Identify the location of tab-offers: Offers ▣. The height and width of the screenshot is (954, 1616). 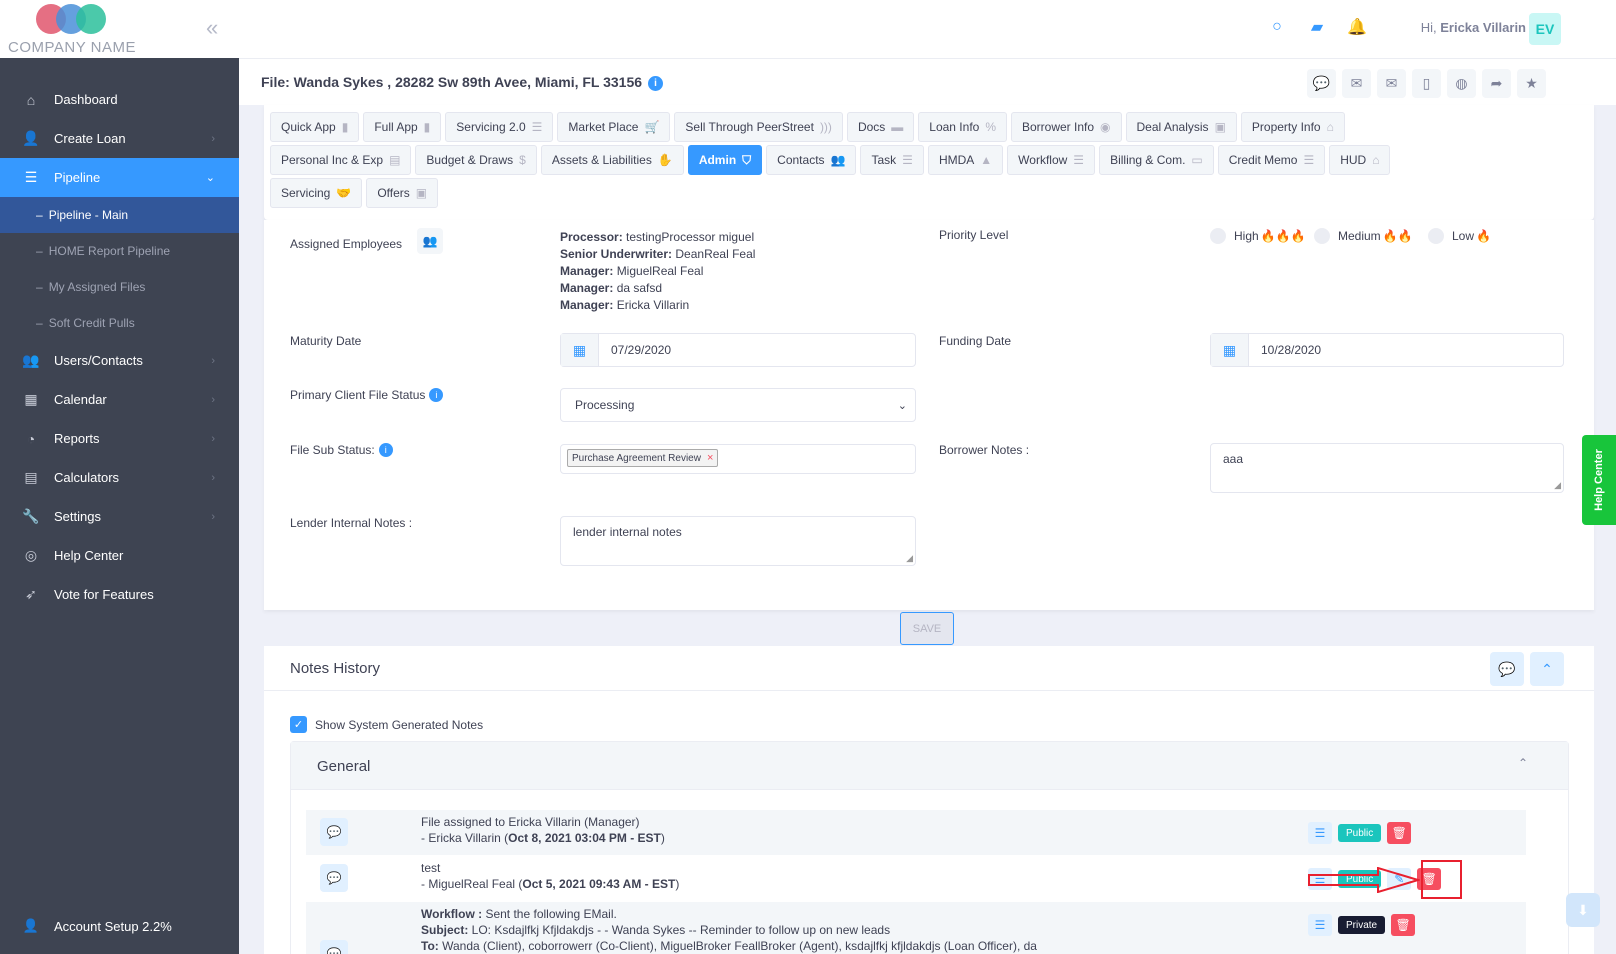
(402, 193).